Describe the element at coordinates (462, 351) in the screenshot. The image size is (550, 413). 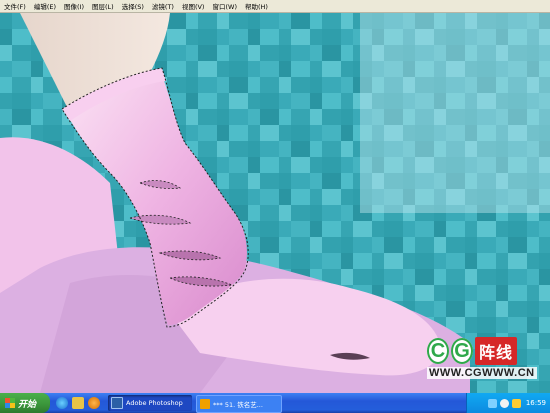
I see `watermark-letter-g: G` at that location.